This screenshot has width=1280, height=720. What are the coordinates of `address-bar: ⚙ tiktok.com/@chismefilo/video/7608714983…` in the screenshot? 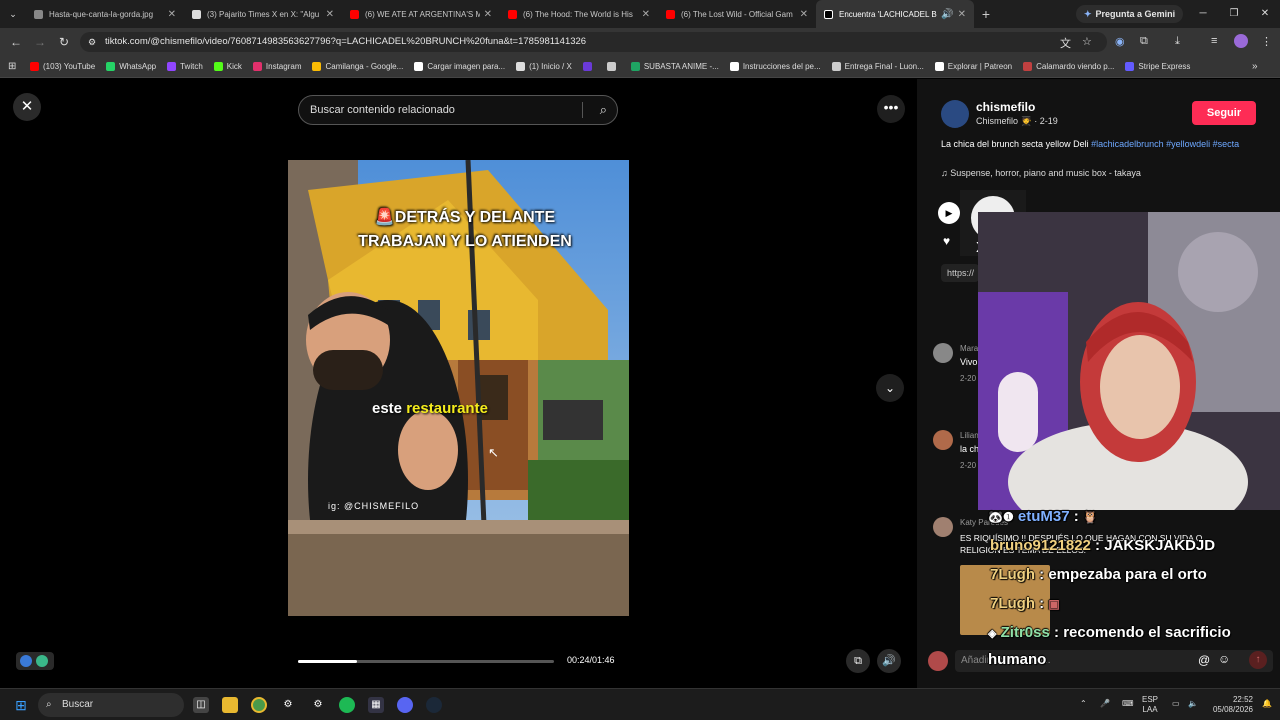 It's located at (593, 42).